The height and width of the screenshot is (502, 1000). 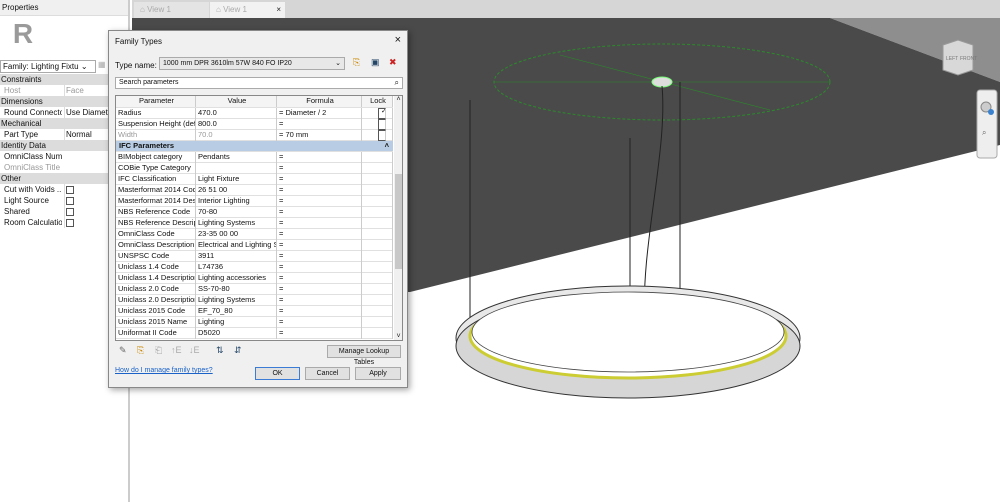 What do you see at coordinates (236, 201) in the screenshot?
I see `parameter-value: Interior Lighting` at bounding box center [236, 201].